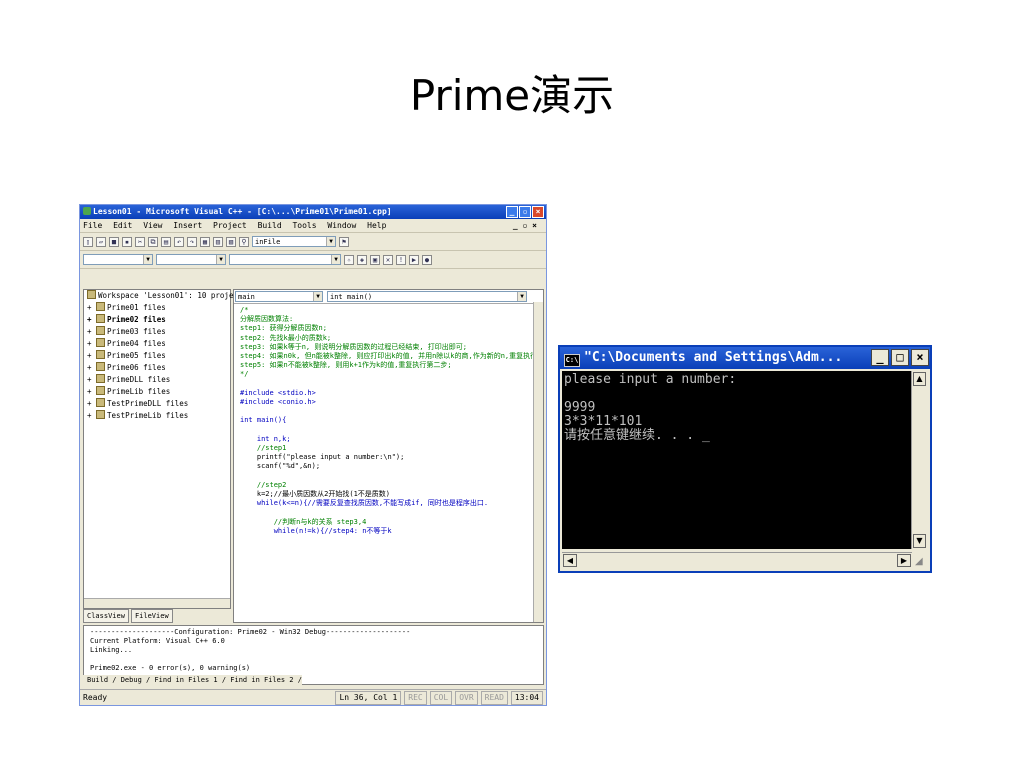  I want to click on tree-item: Workspace 'Lesson01': 10 project(s), so click(170, 296).